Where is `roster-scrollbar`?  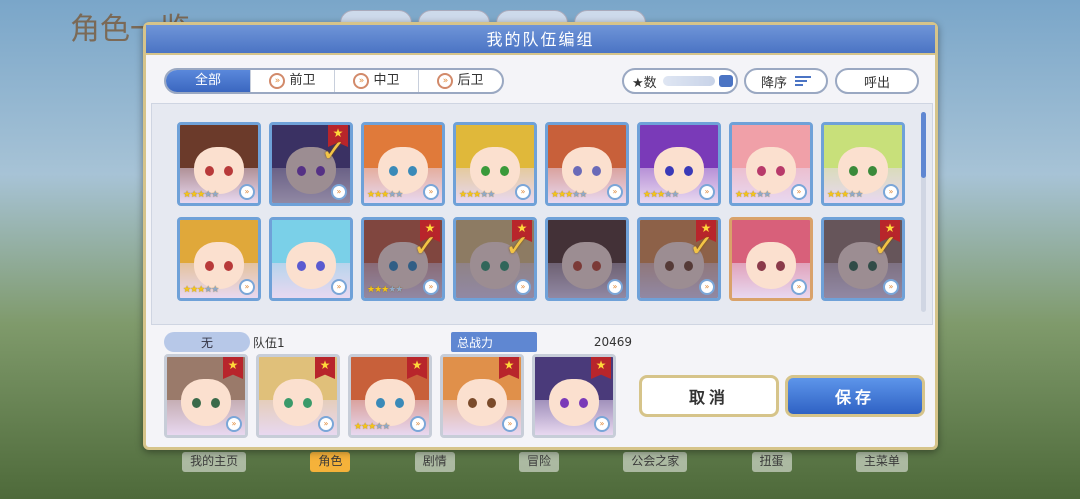 roster-scrollbar is located at coordinates (923, 212).